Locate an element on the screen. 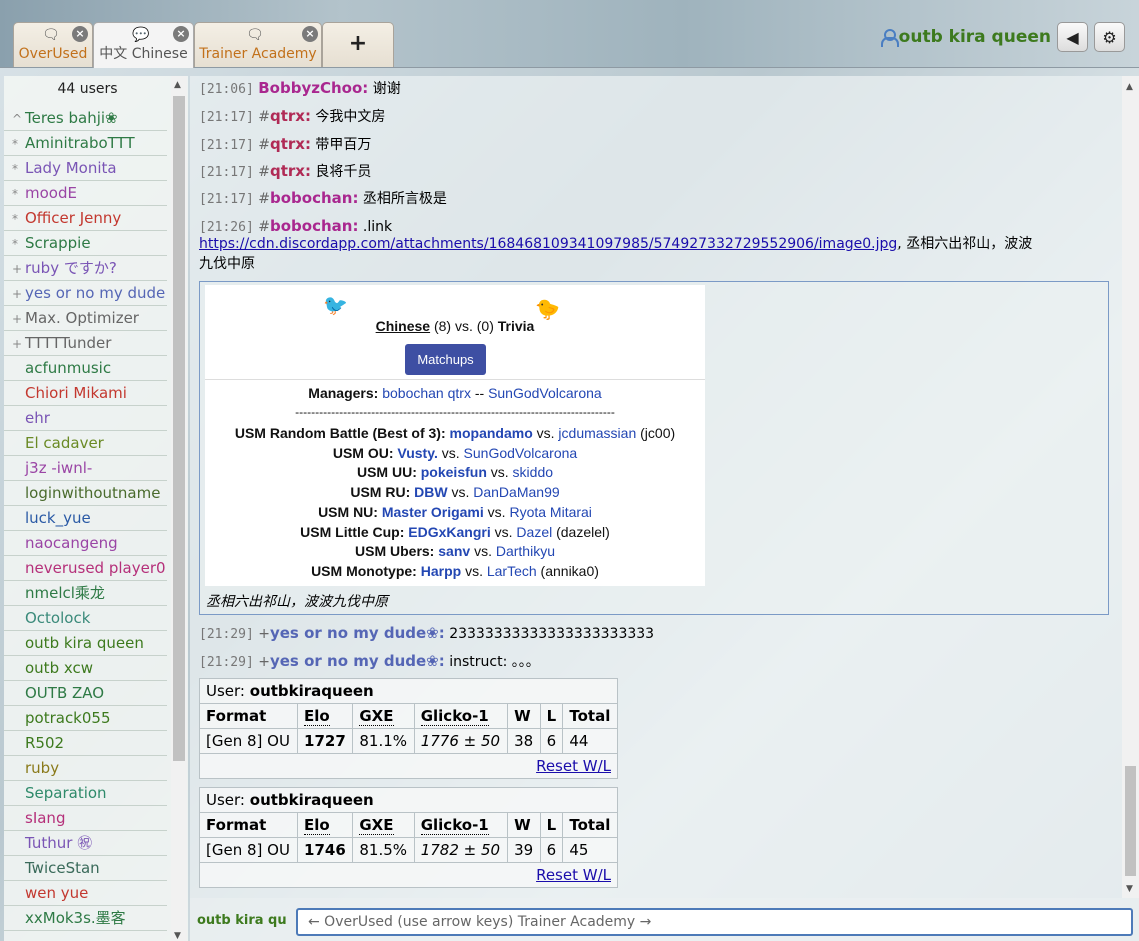 Image resolution: width=1139 pixels, height=941 pixels. user-name: TwiceStan is located at coordinates (62, 868).